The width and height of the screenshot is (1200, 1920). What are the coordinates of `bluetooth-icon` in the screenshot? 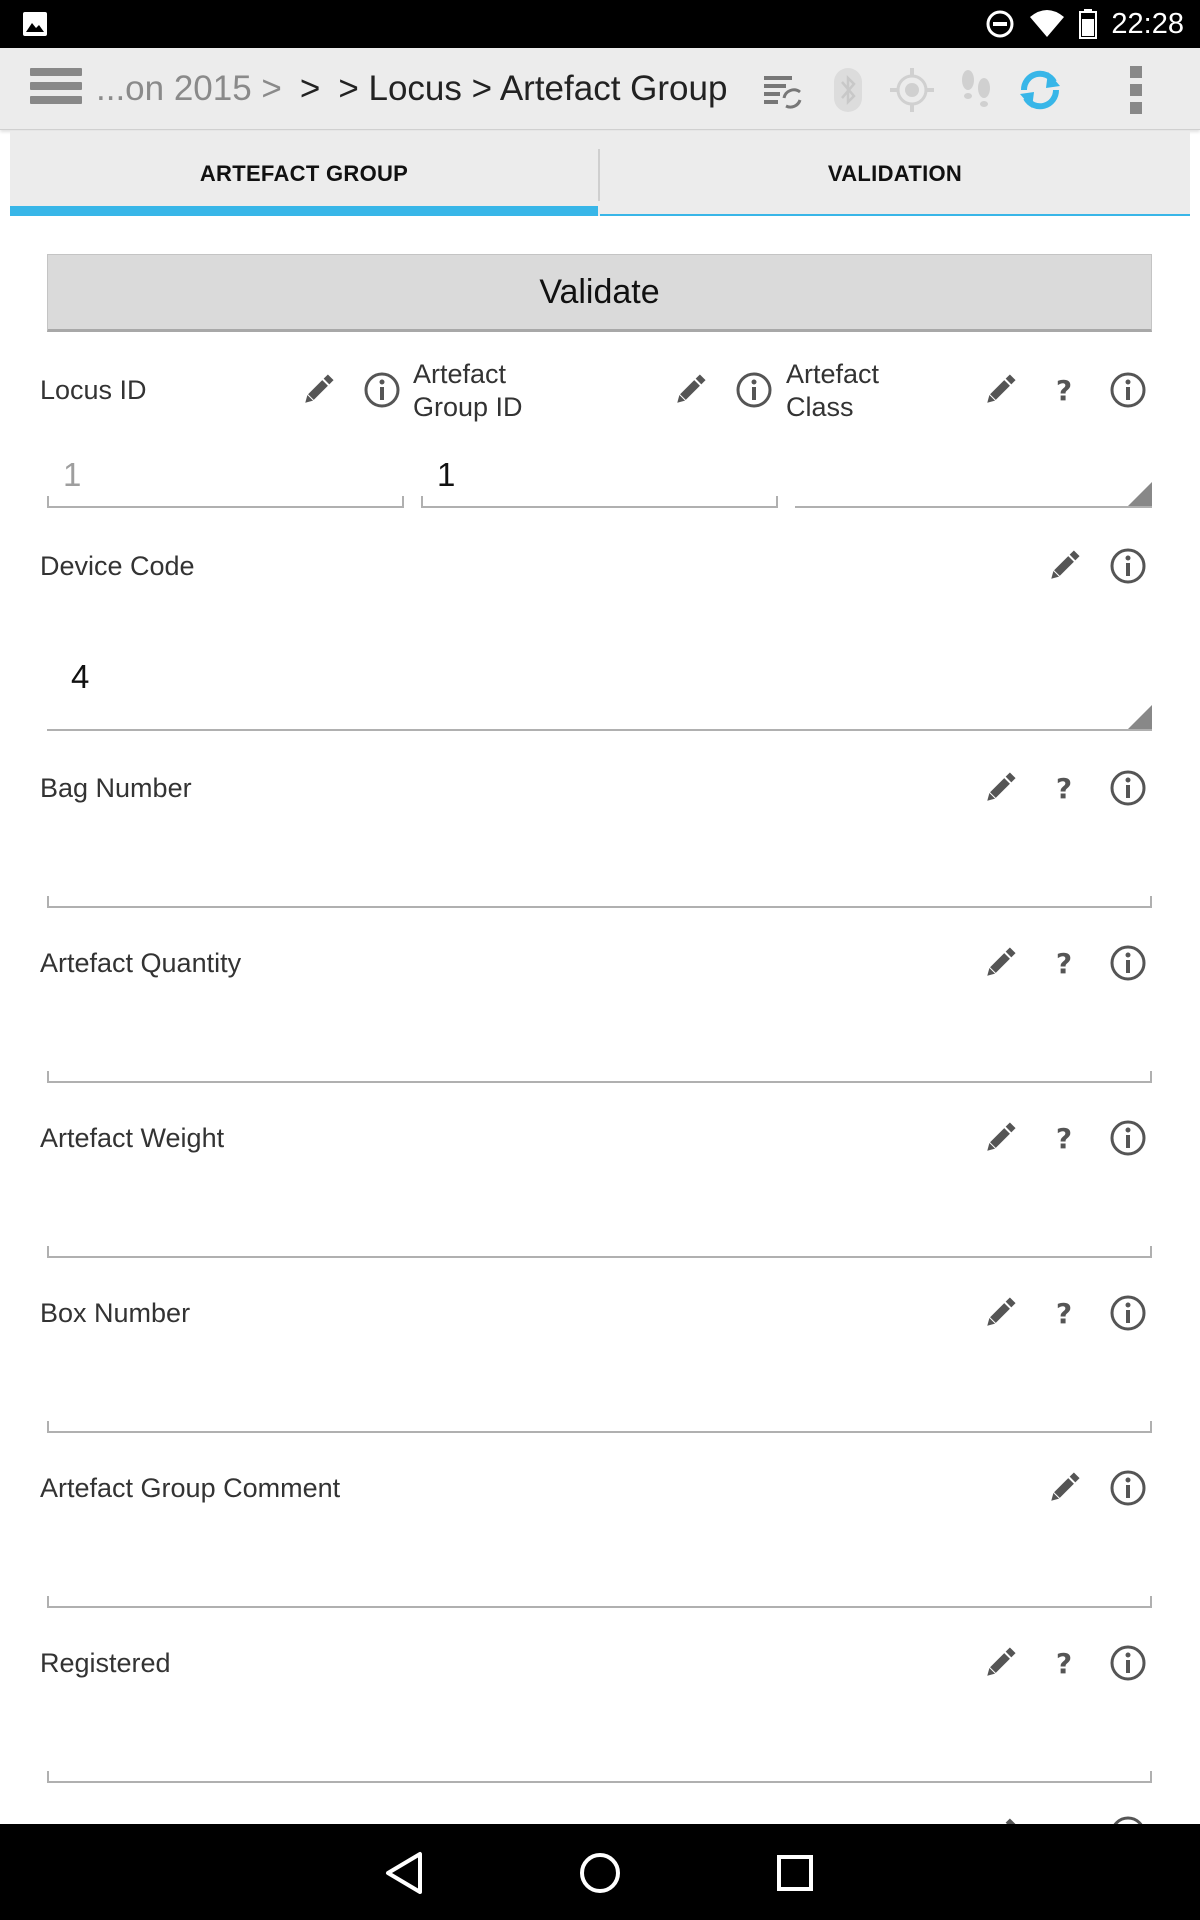 It's located at (848, 90).